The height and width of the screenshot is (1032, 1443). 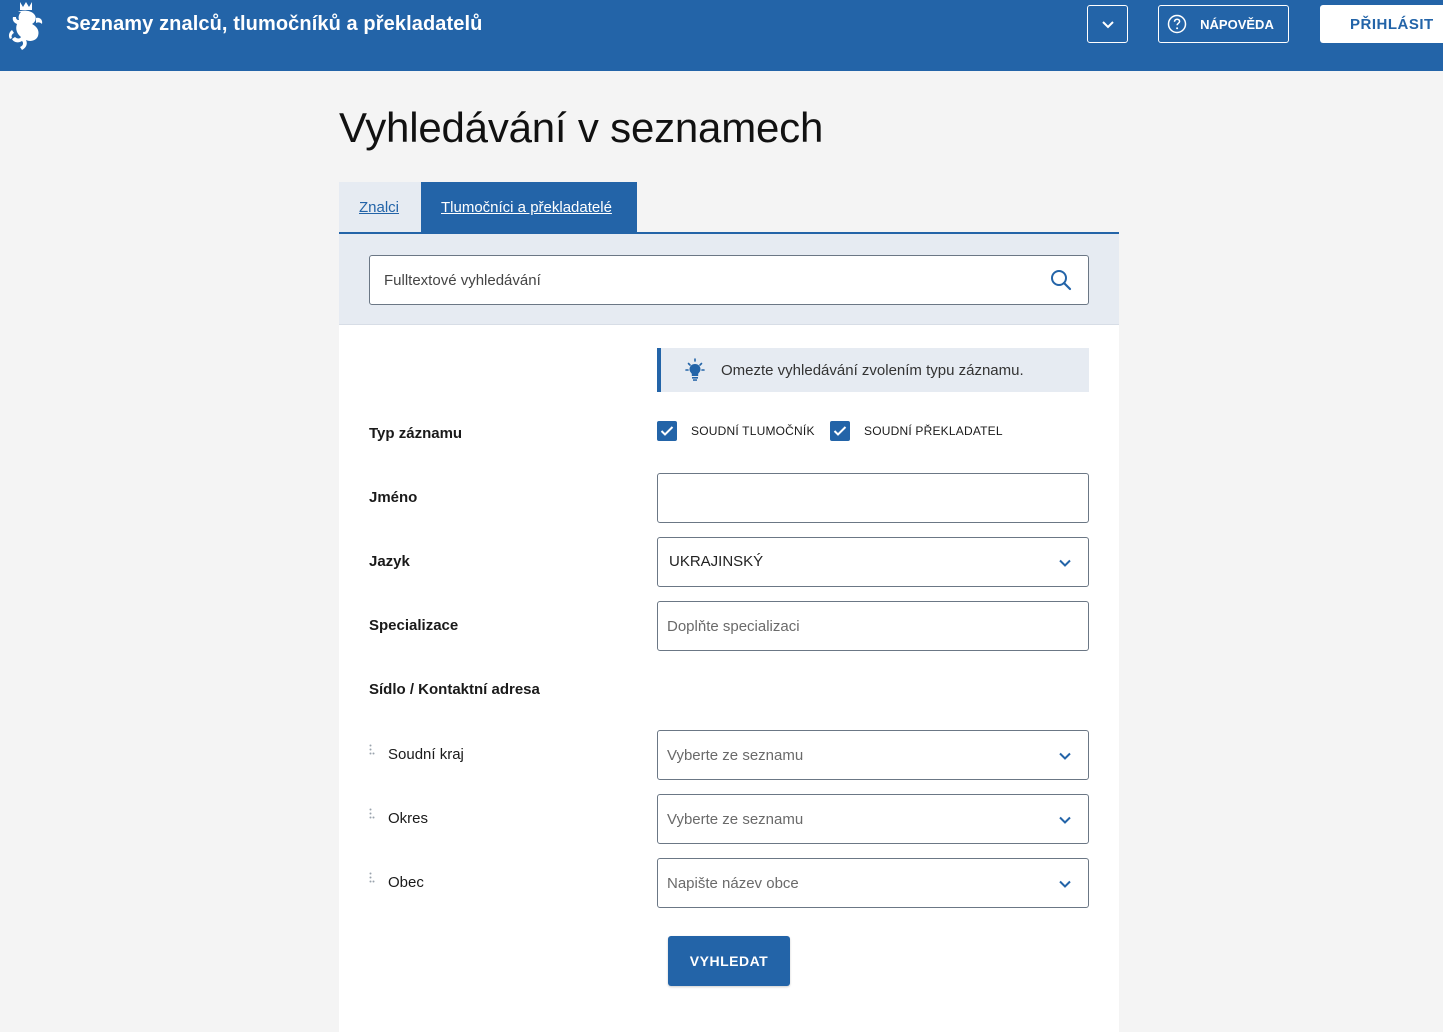 I want to click on tab-experts: Znalci, so click(x=380, y=207).